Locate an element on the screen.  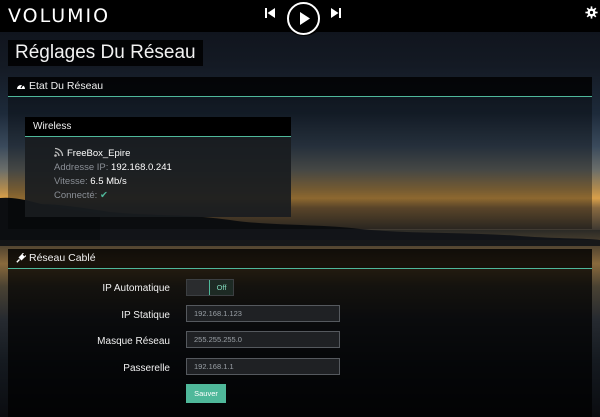
static-ip-label: IP Statique is located at coordinates (145, 315).